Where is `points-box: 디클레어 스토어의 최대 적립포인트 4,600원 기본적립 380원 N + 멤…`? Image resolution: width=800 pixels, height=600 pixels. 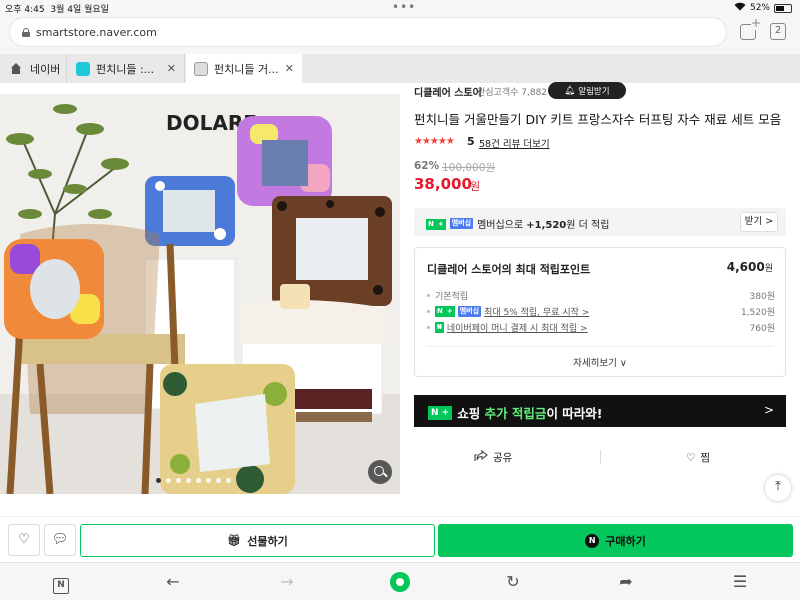 points-box: 디클레어 스토어의 최대 적립포인트 4,600원 기본적립 380원 N + 멤… is located at coordinates (600, 312).